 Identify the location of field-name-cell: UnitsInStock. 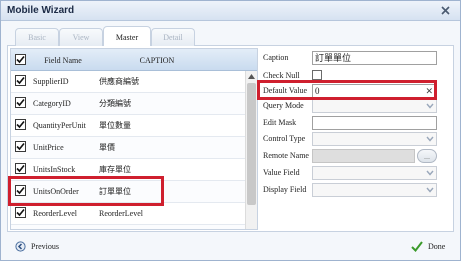
(54, 169).